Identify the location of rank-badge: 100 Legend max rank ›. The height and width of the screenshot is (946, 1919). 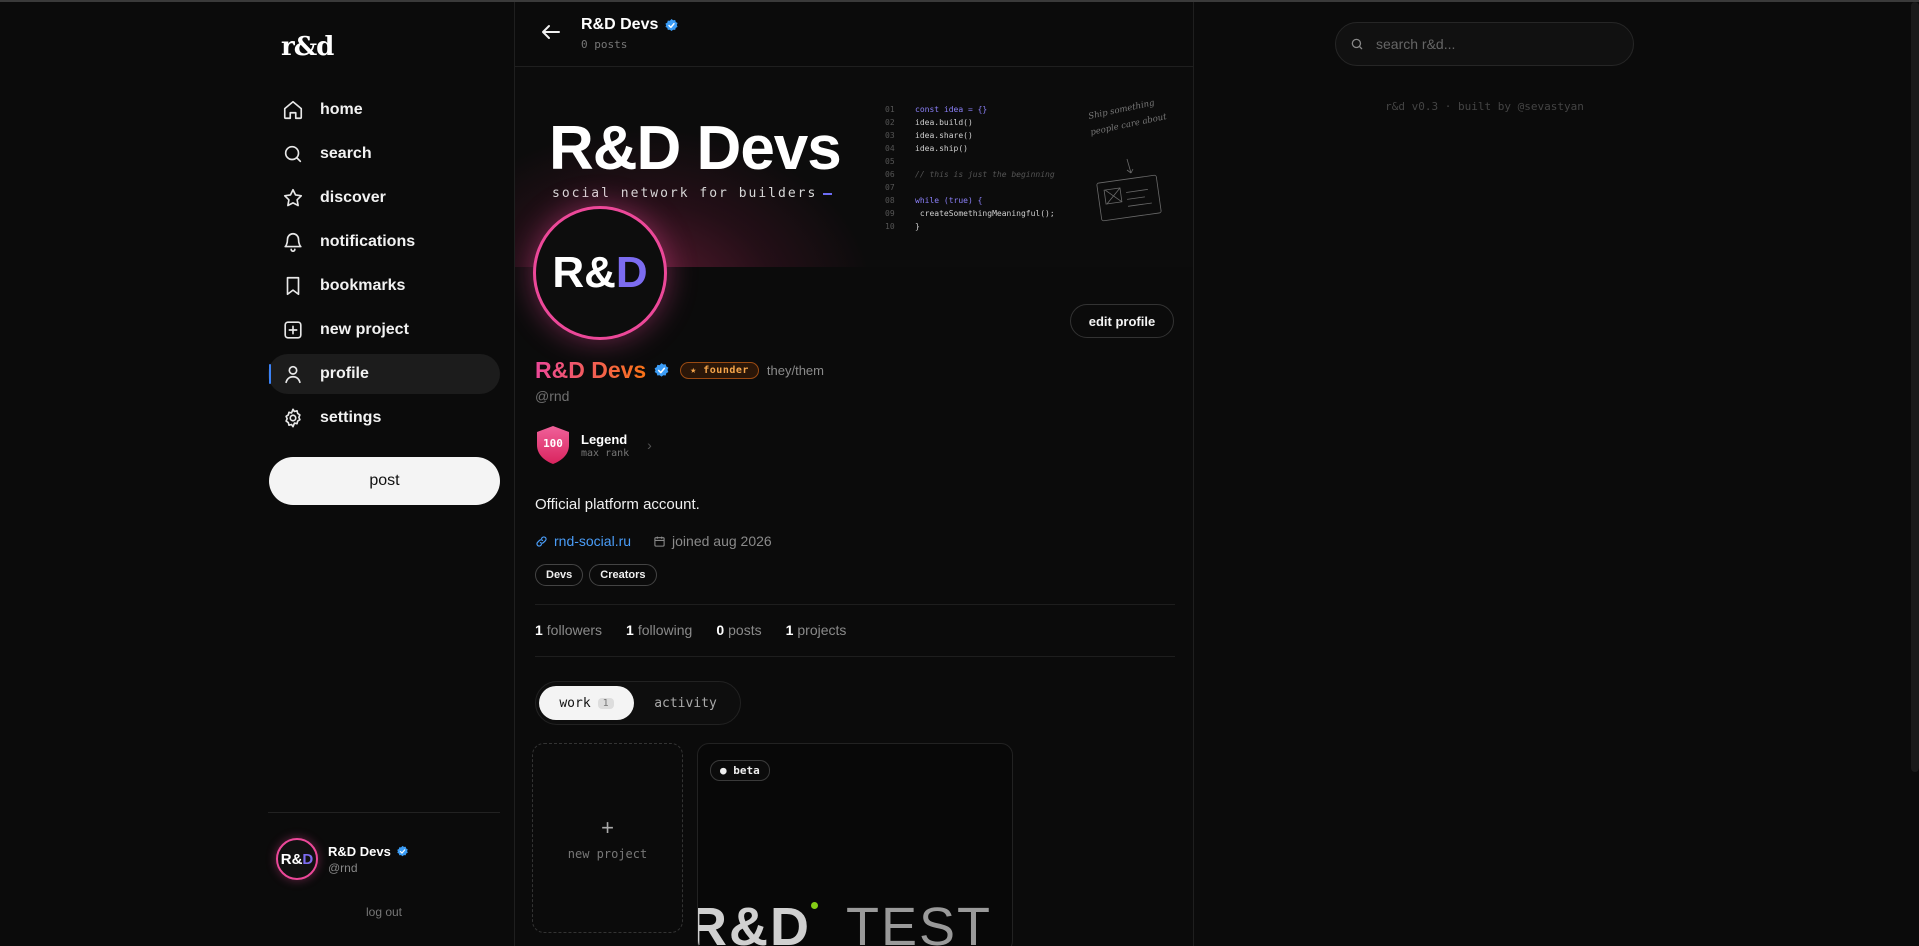
(593, 445).